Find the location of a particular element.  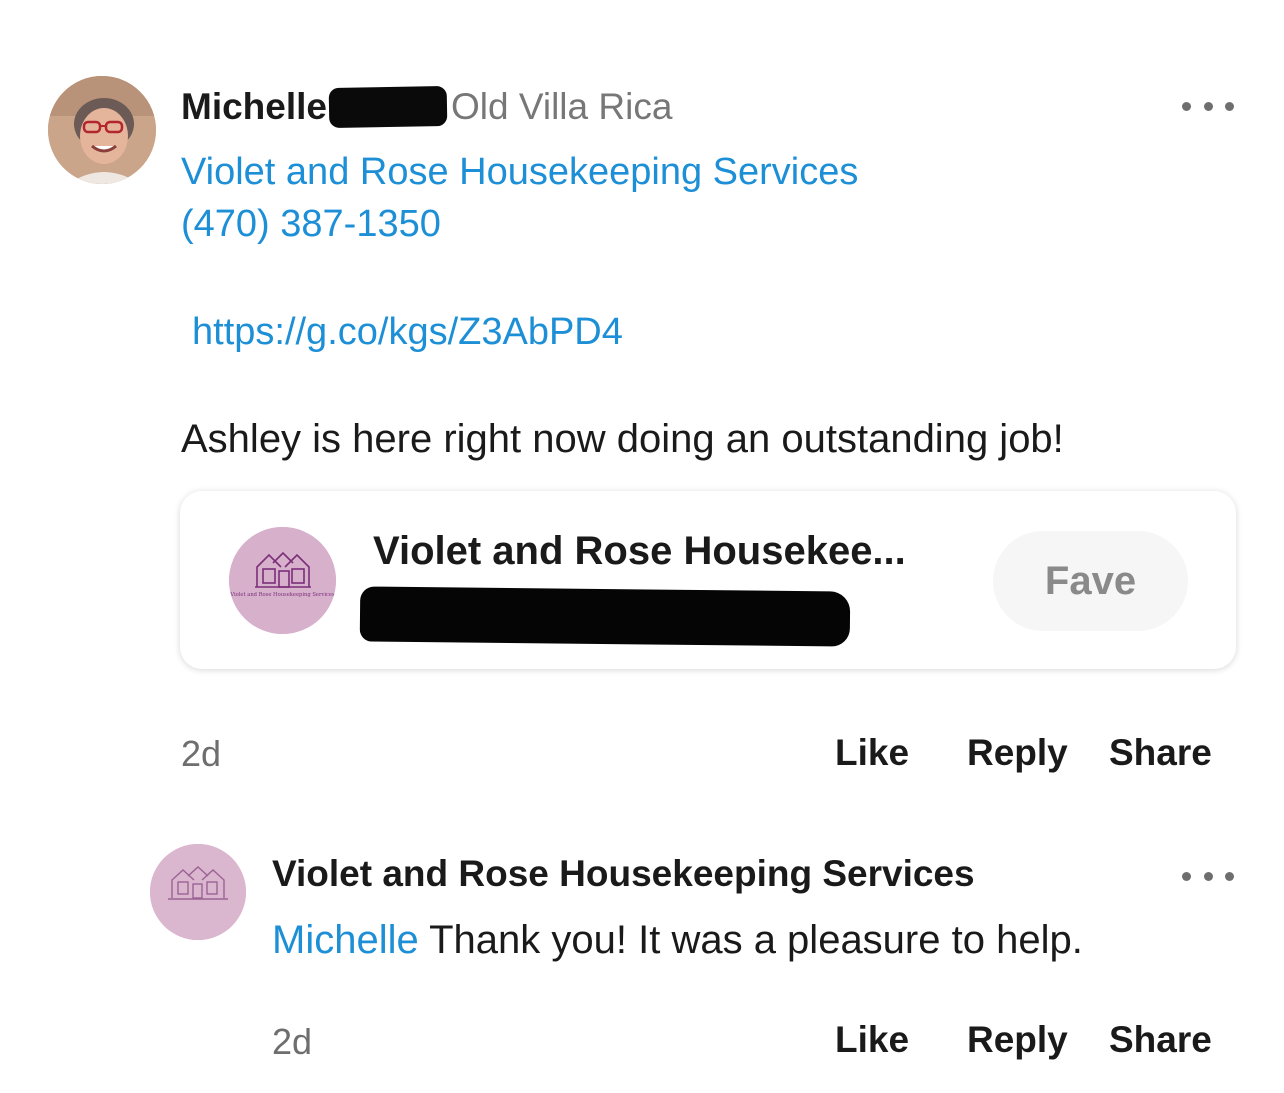

redacted-address is located at coordinates (605, 616).